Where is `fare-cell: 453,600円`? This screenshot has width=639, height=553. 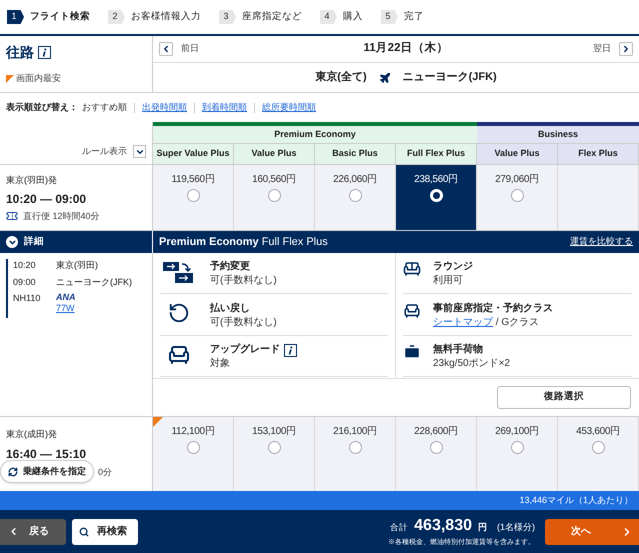 fare-cell: 453,600円 is located at coordinates (598, 454).